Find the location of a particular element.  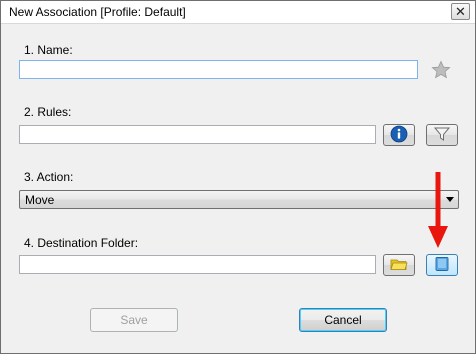

filter-icon is located at coordinates (442, 135).